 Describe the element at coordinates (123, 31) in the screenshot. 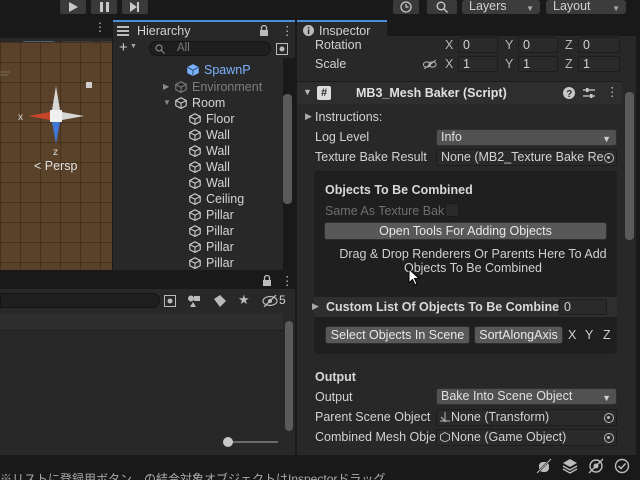

I see `list-icon` at that location.